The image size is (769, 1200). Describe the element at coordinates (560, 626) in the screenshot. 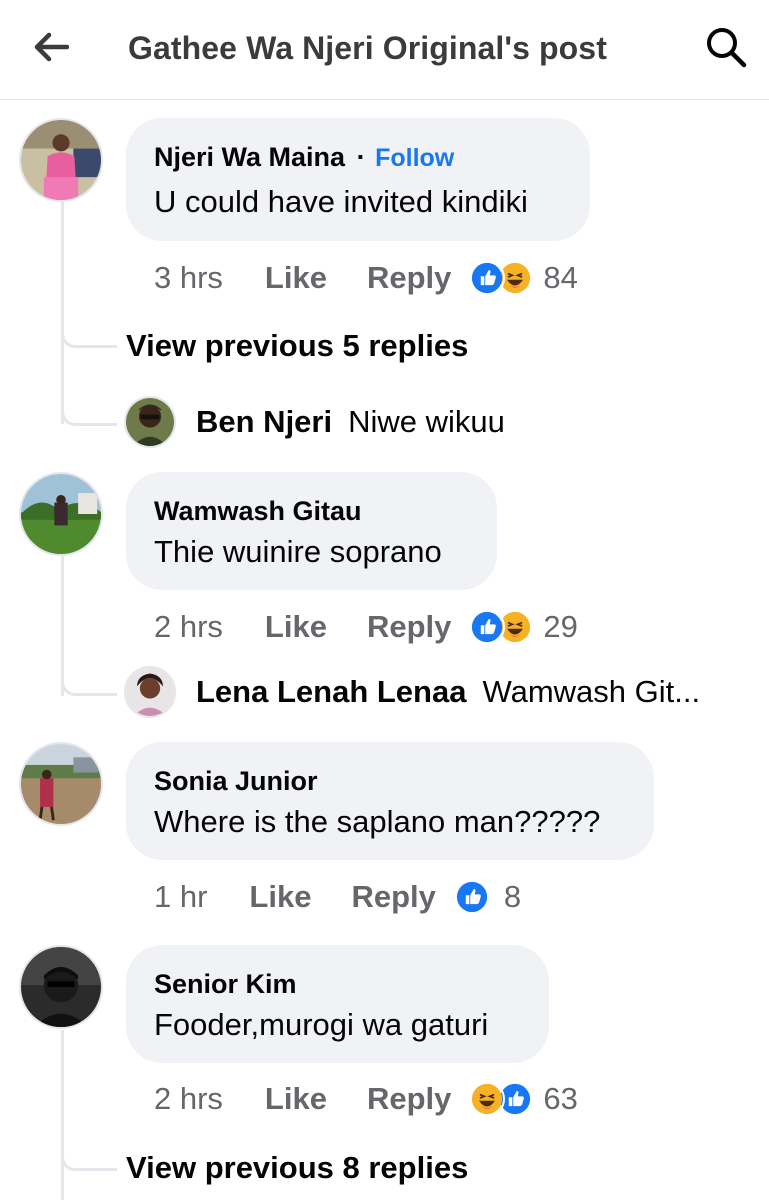

I see `reaction-count: 29` at that location.